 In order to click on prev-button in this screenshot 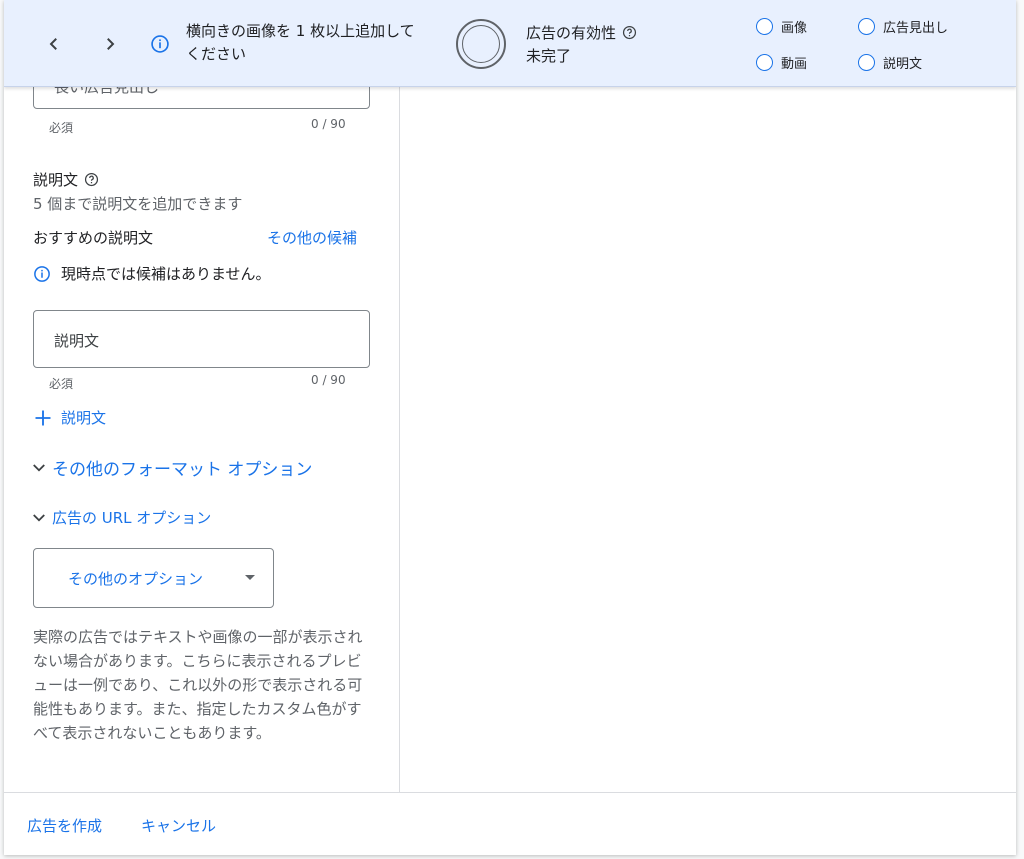, I will do `click(54, 44)`.